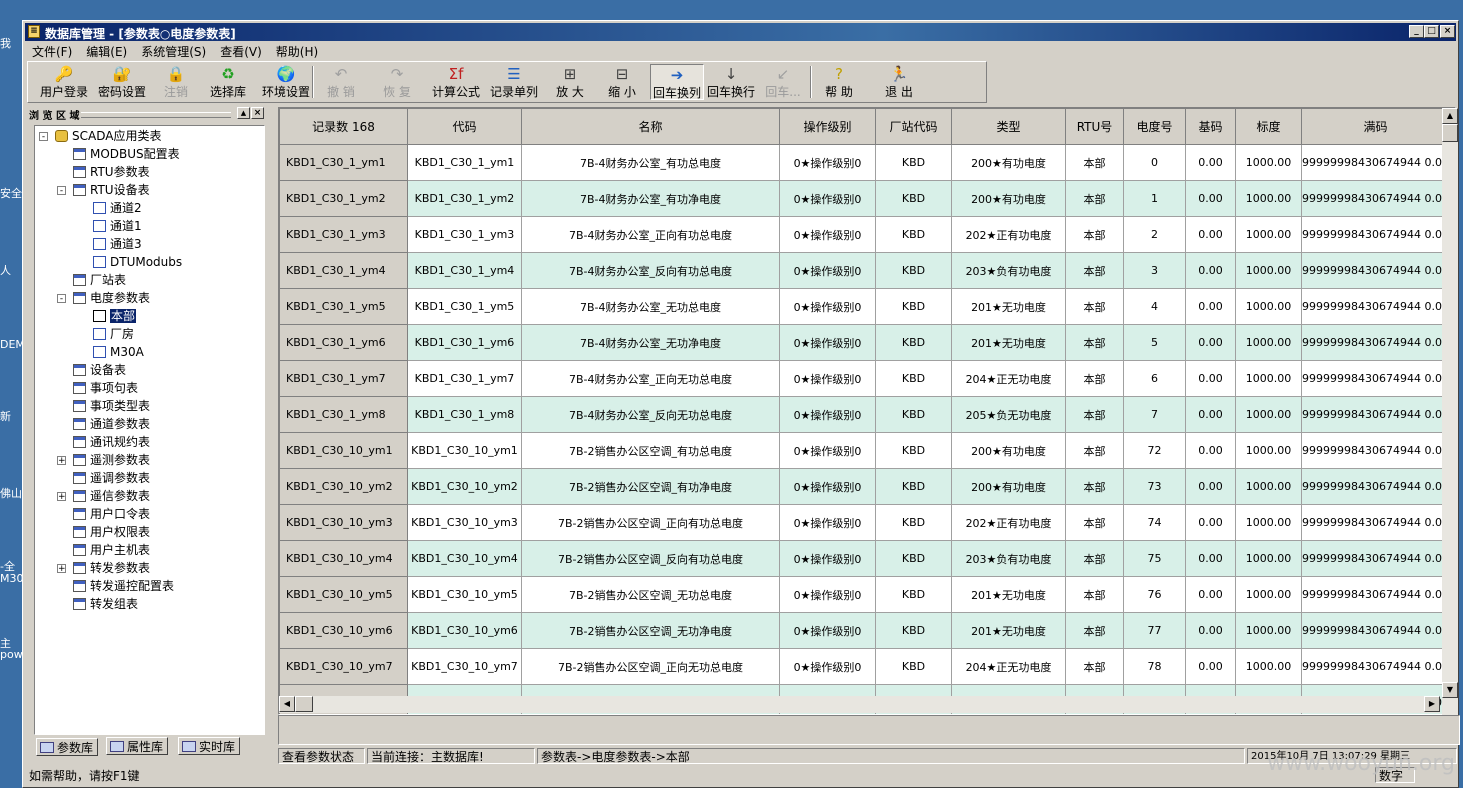 The image size is (1463, 788). What do you see at coordinates (464, 162) in the screenshot?
I see `table-cell: KBD1_C30_1_ym1` at bounding box center [464, 162].